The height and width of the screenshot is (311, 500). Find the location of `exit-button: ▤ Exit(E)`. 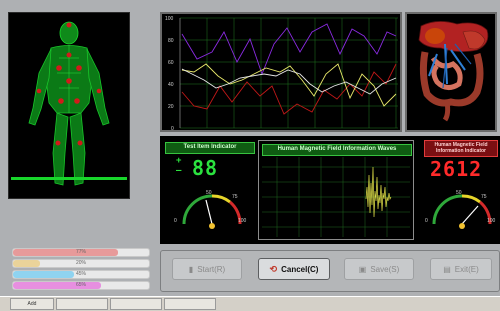

exit-button: ▤ Exit(E) is located at coordinates (461, 269).